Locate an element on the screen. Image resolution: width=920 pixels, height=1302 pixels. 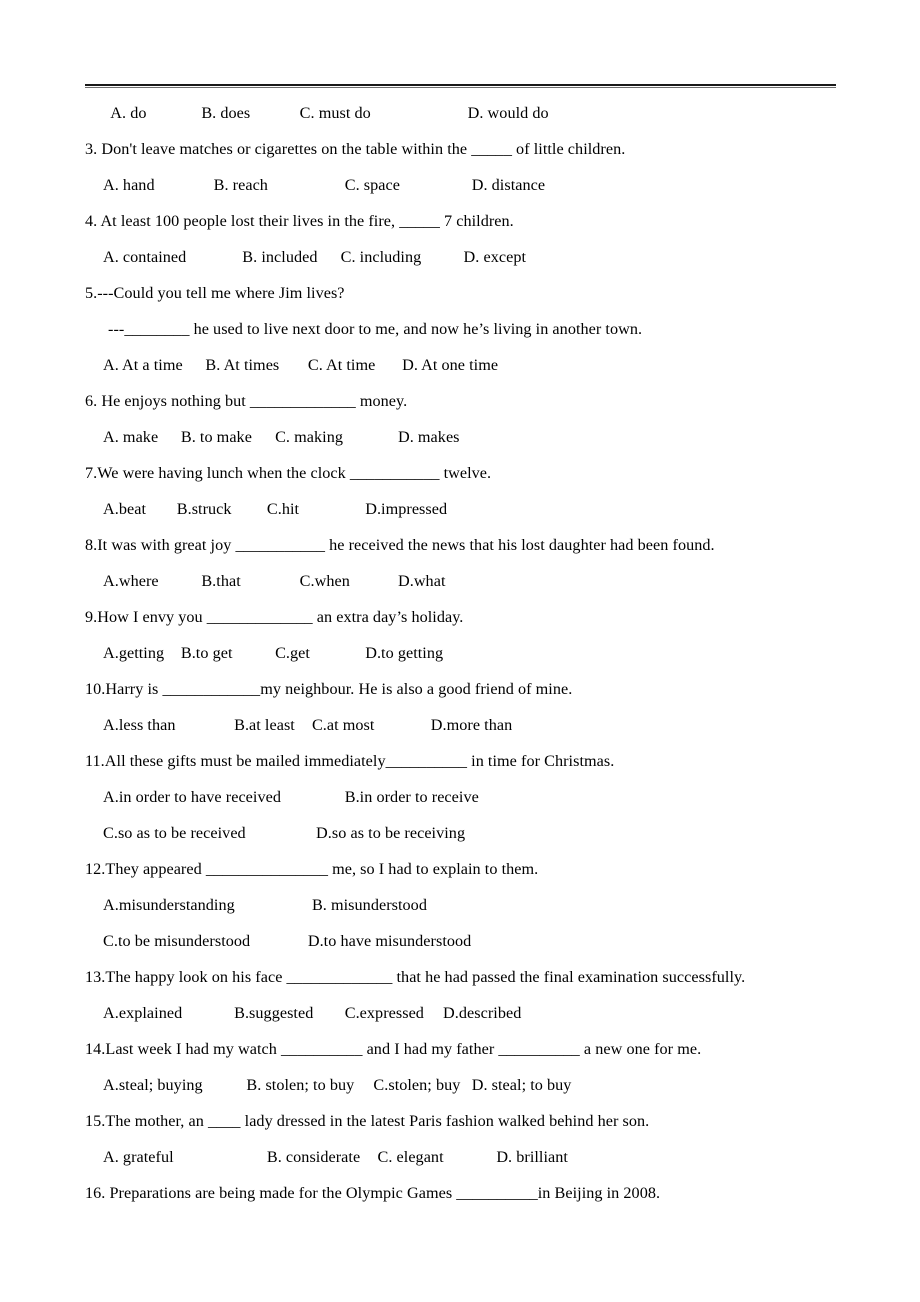
question-options-line: A. hand B. reach C. space D. distance is located at coordinates (324, 185).